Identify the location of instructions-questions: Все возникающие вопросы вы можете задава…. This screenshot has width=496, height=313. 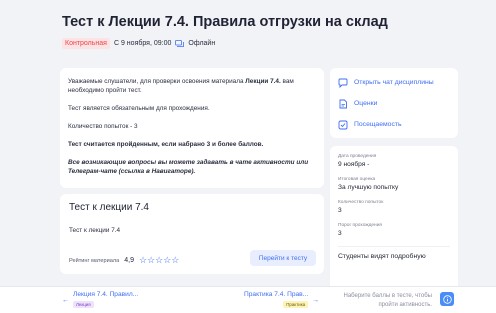
(188, 167).